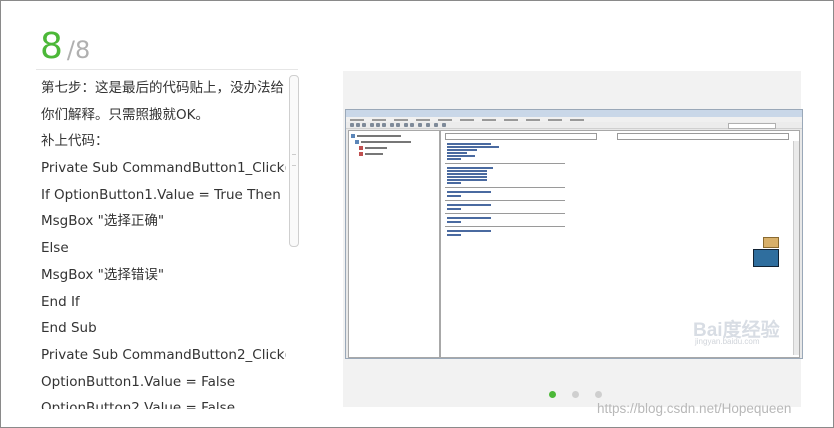 The width and height of the screenshot is (834, 428). What do you see at coordinates (51, 46) in the screenshot?
I see `step-current: 8` at bounding box center [51, 46].